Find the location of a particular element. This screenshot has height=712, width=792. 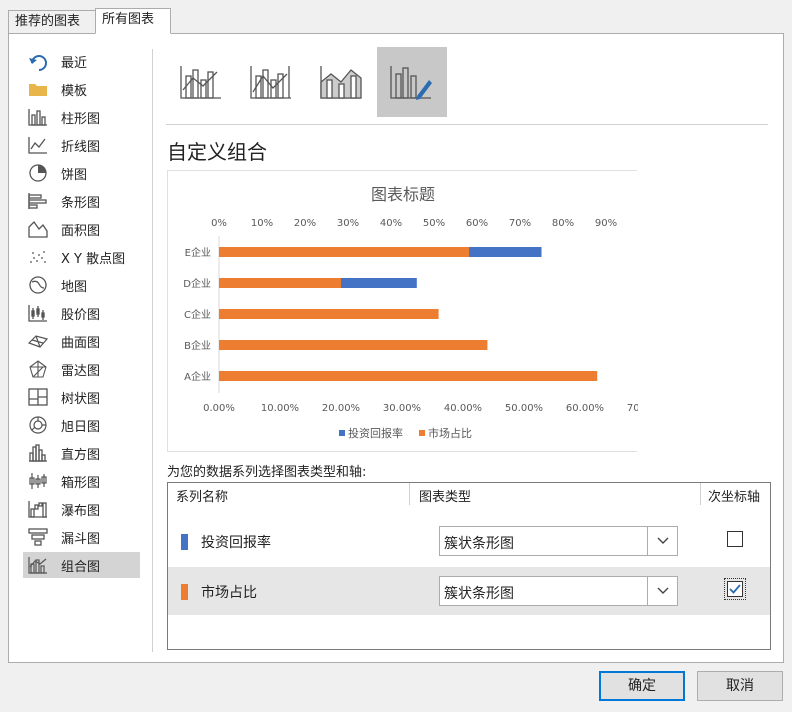

header-secondary-axis: 次坐标轴 is located at coordinates (734, 497).